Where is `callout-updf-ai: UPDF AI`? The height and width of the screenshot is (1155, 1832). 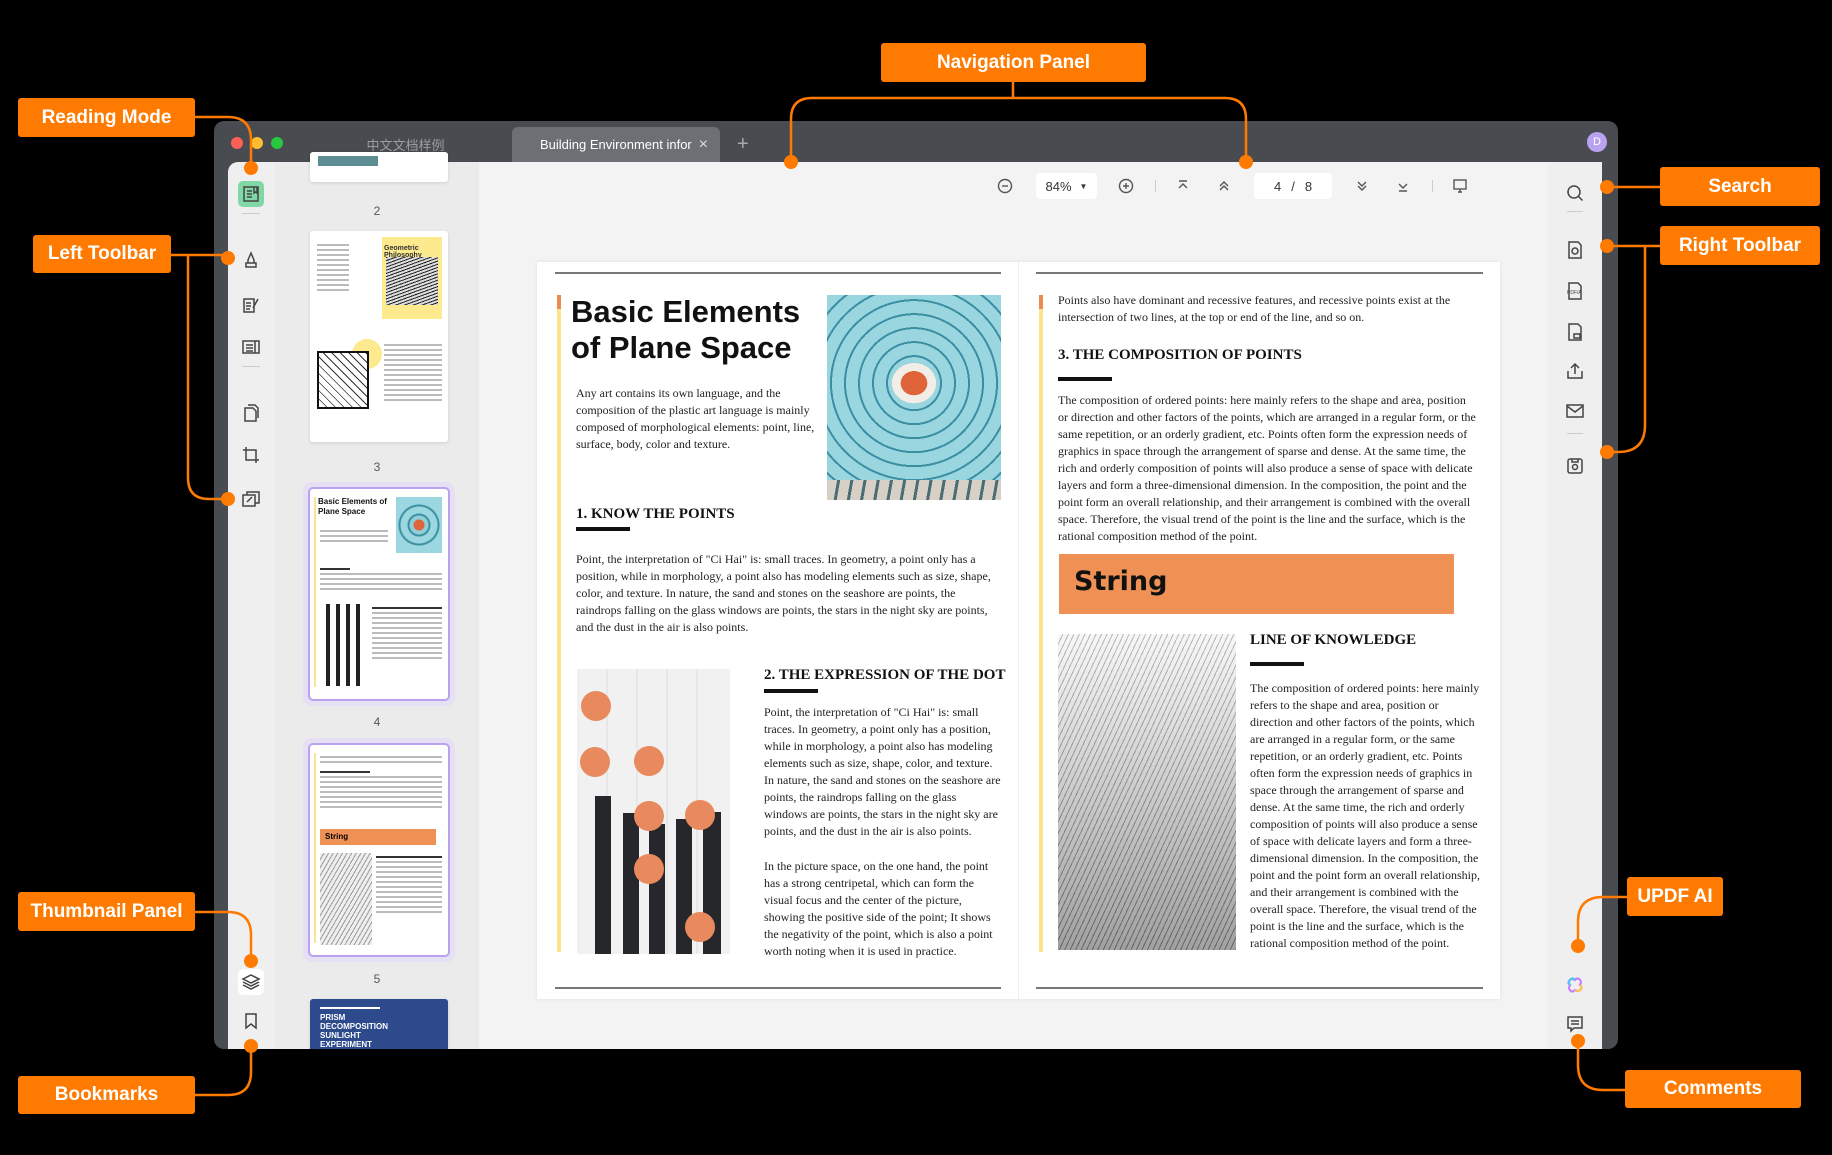
callout-updf-ai: UPDF AI is located at coordinates (1675, 896).